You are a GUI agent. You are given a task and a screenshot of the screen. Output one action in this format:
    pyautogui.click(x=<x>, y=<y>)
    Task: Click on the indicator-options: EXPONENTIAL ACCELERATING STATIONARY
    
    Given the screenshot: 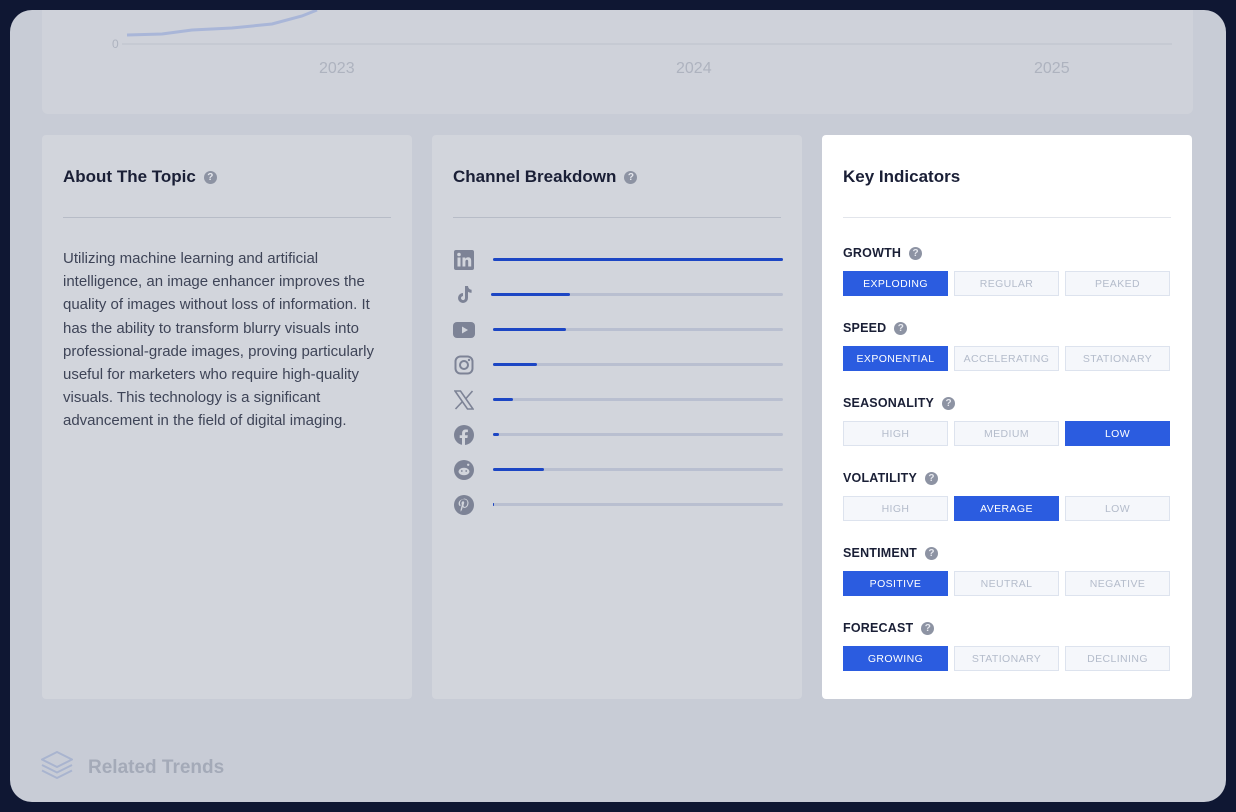 What is the action you would take?
    pyautogui.click(x=1007, y=358)
    